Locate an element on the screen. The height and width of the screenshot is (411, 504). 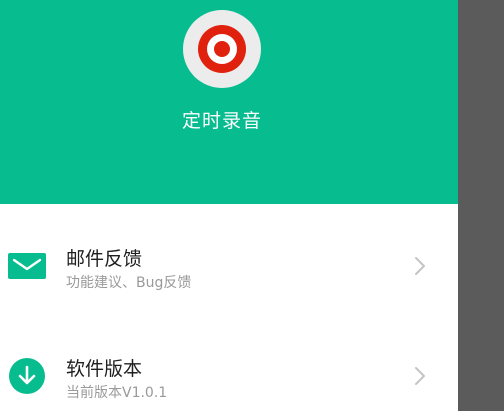
menu-item-subtitle: 功能建议、Bug反馈 is located at coordinates (129, 283).